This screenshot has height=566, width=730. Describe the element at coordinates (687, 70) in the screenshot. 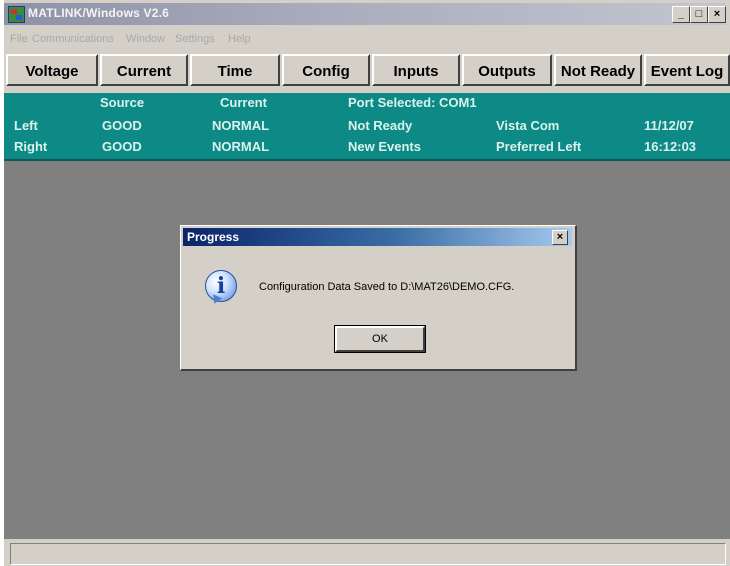

I see `event-log-button: Event Log` at that location.